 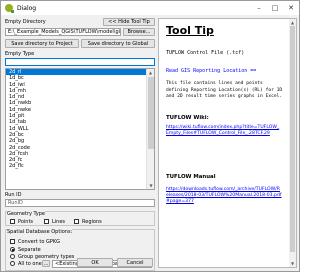 What do you see at coordinates (259, 8) in the screenshot?
I see `minimize-icon: –` at bounding box center [259, 8].